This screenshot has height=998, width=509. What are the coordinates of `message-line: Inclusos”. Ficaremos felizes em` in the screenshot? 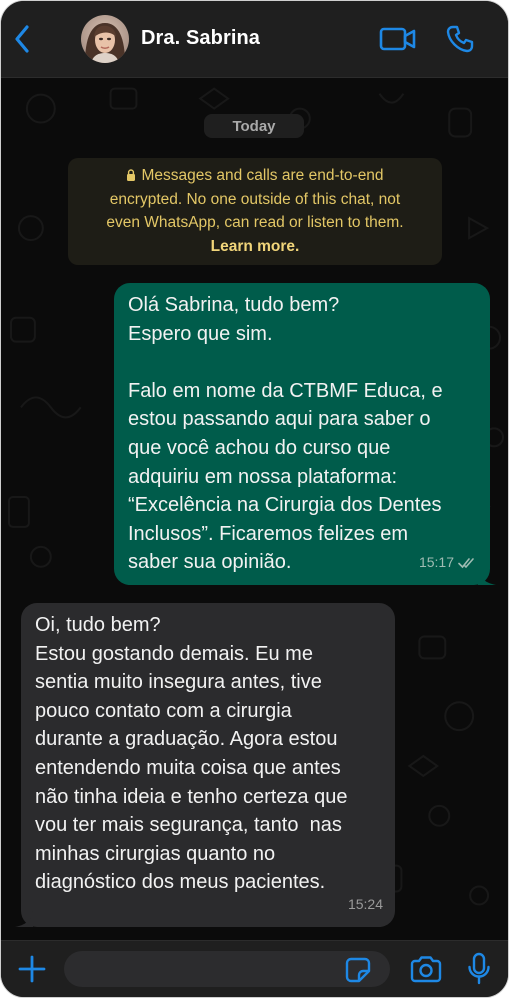 It's located at (268, 533).